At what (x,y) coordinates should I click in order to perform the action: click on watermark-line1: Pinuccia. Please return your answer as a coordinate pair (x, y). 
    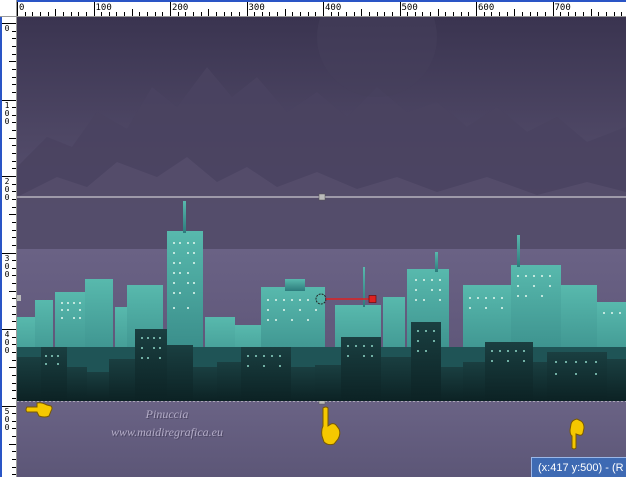
    Looking at the image, I should click on (167, 414).